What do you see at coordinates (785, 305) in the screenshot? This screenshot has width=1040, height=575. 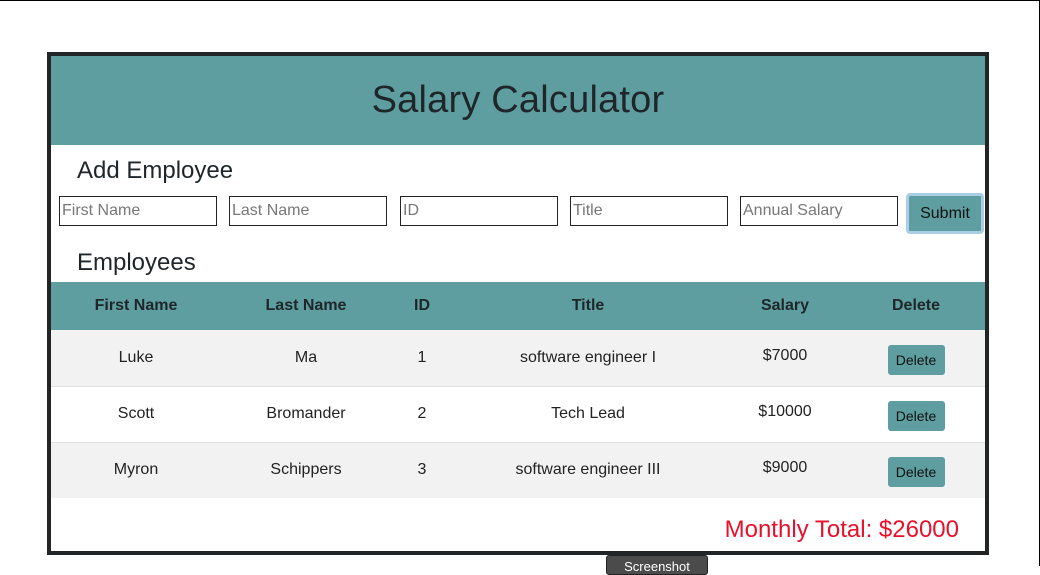 I see `column-header-salary: Salary` at bounding box center [785, 305].